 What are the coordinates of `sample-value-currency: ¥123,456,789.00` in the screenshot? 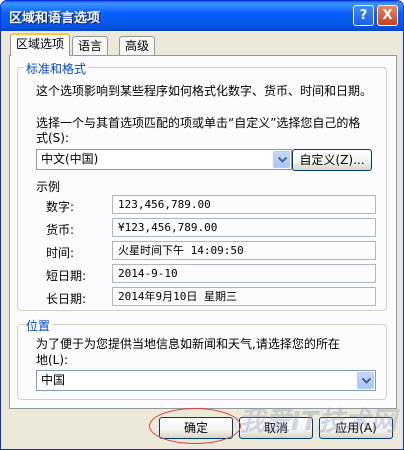 It's located at (244, 227).